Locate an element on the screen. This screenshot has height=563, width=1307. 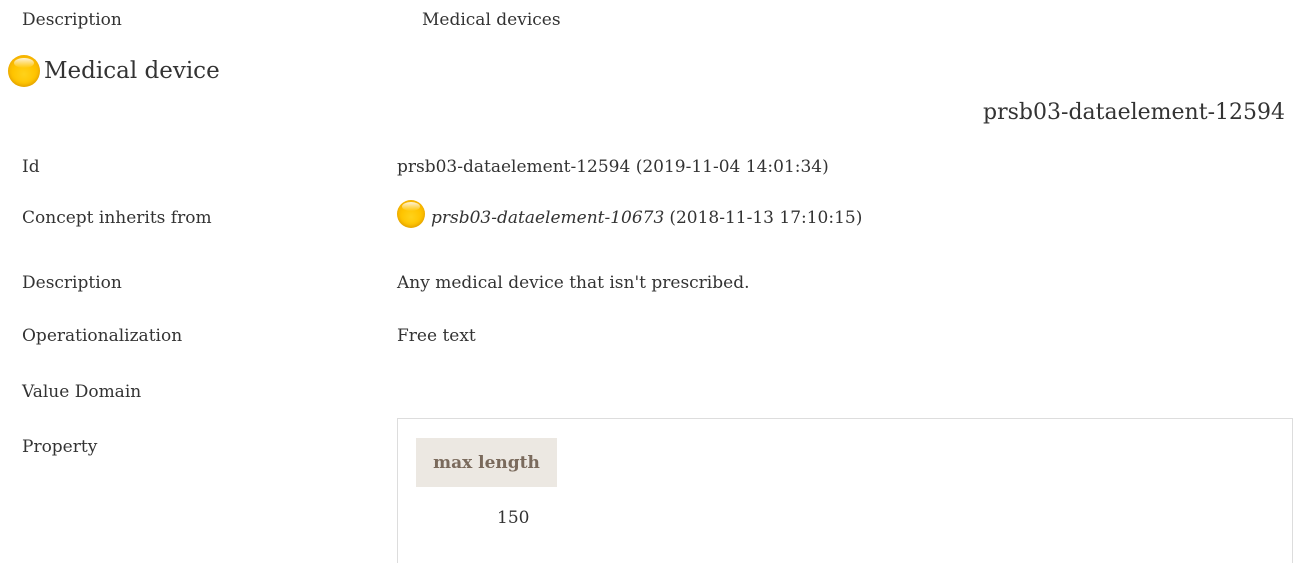
value-domain-label: Value Domain is located at coordinates (82, 392).